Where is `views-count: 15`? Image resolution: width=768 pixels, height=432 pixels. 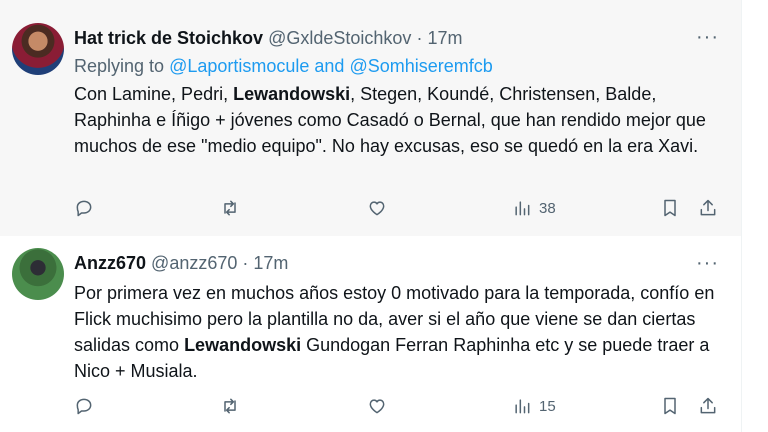
views-count: 15 is located at coordinates (547, 406).